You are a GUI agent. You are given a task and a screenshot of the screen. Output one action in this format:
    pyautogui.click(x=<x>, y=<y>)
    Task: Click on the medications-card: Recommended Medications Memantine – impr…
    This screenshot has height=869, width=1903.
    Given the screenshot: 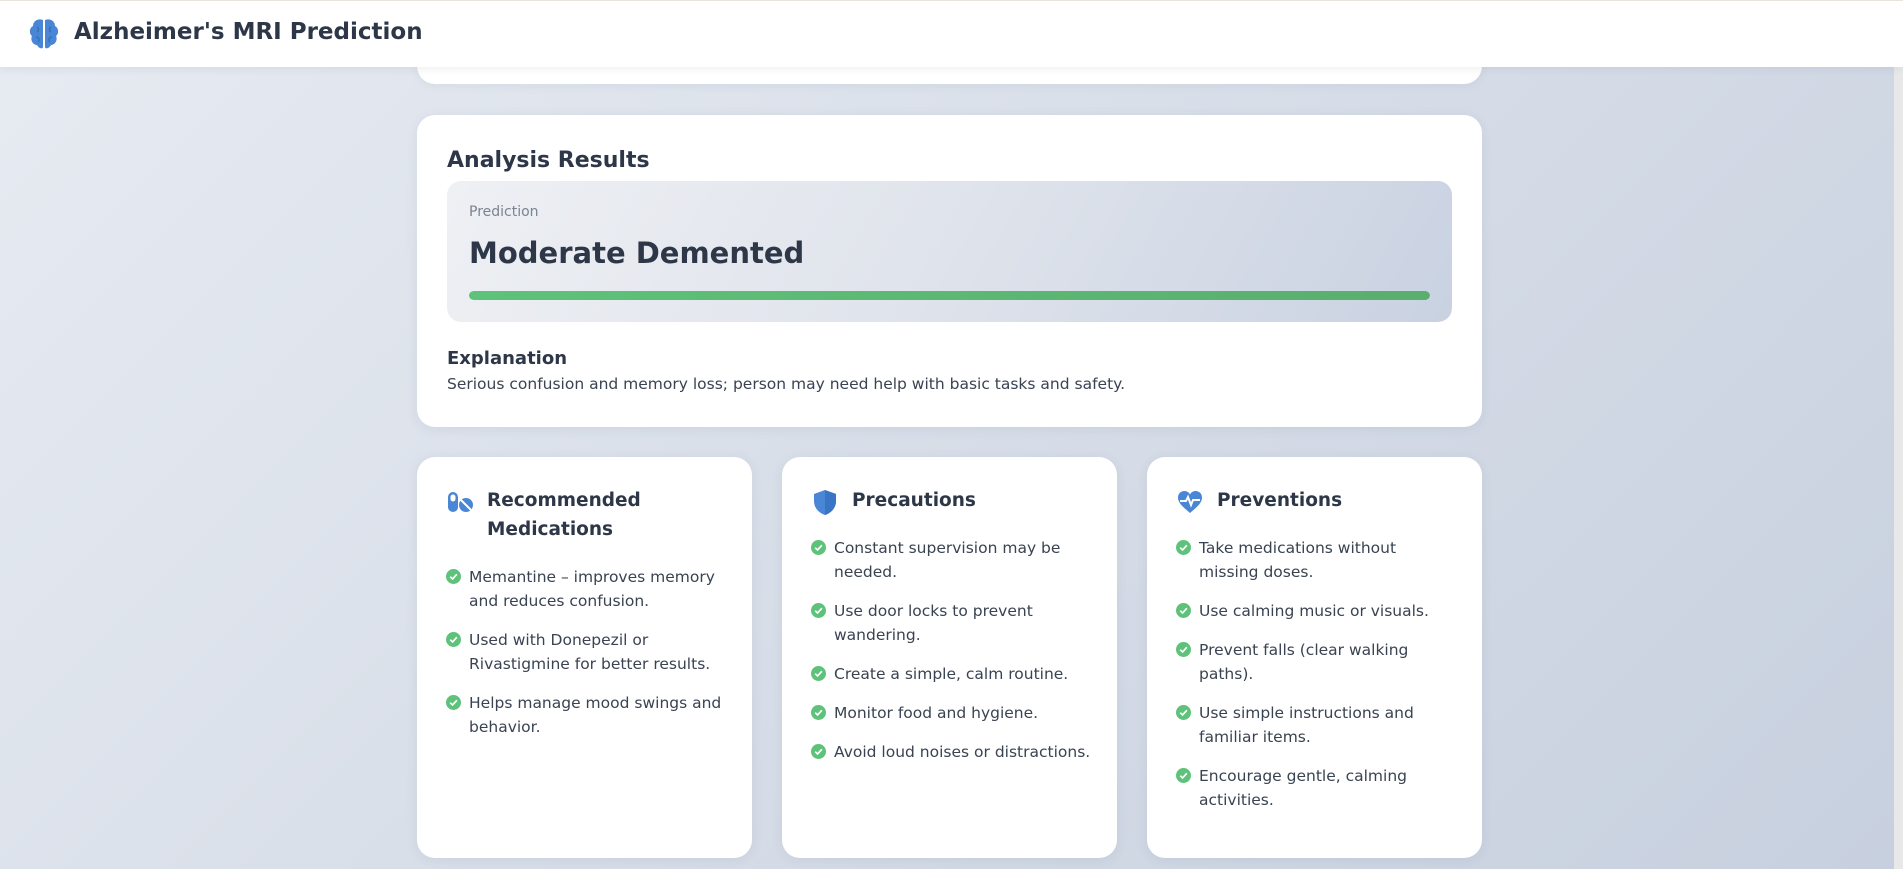 What is the action you would take?
    pyautogui.click(x=584, y=657)
    